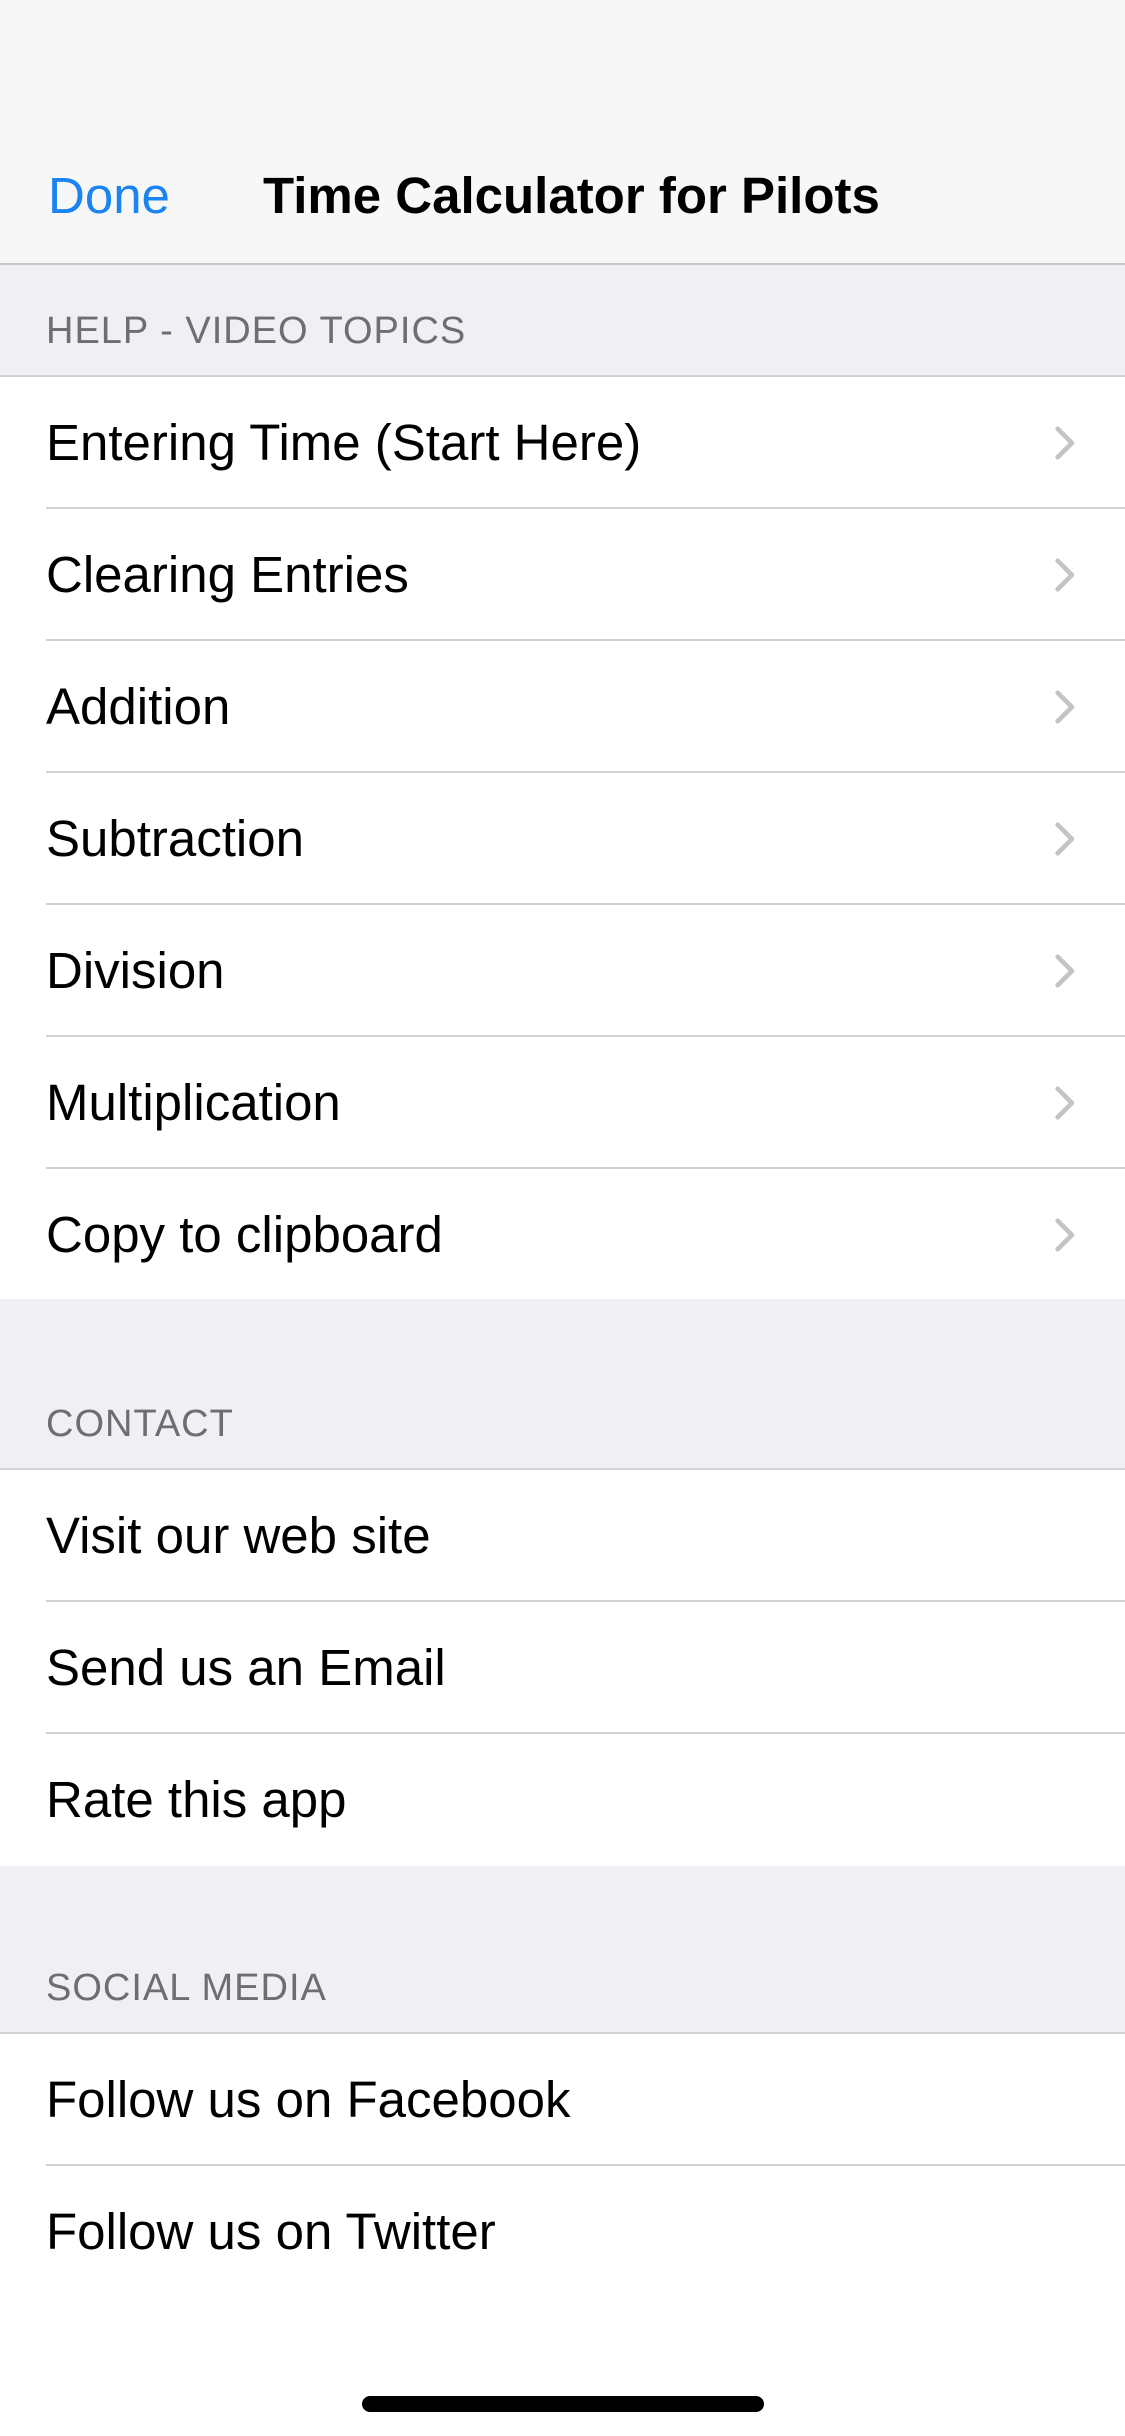 This screenshot has width=1125, height=2436. I want to click on list-item-label: Entering Time (Start Here), so click(344, 442).